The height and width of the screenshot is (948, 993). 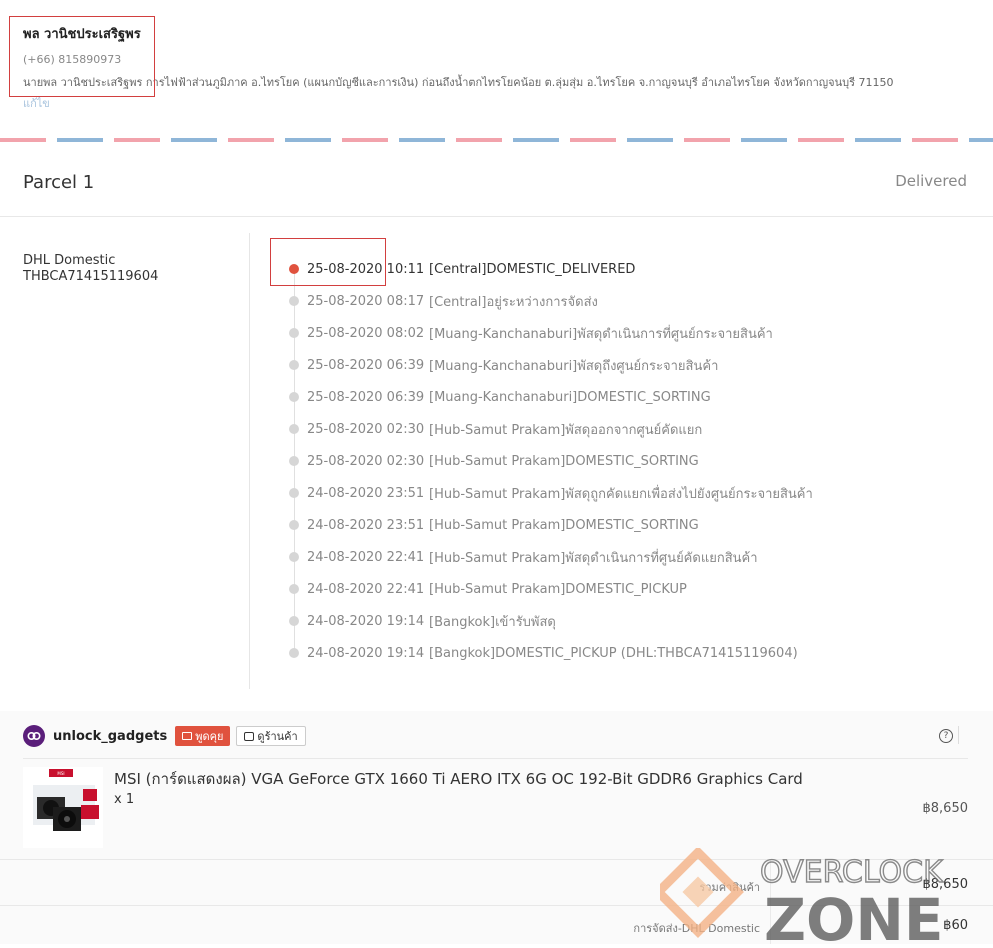 What do you see at coordinates (852, 872) in the screenshot?
I see `watermark-text-overclock: OVERCLOCK` at bounding box center [852, 872].